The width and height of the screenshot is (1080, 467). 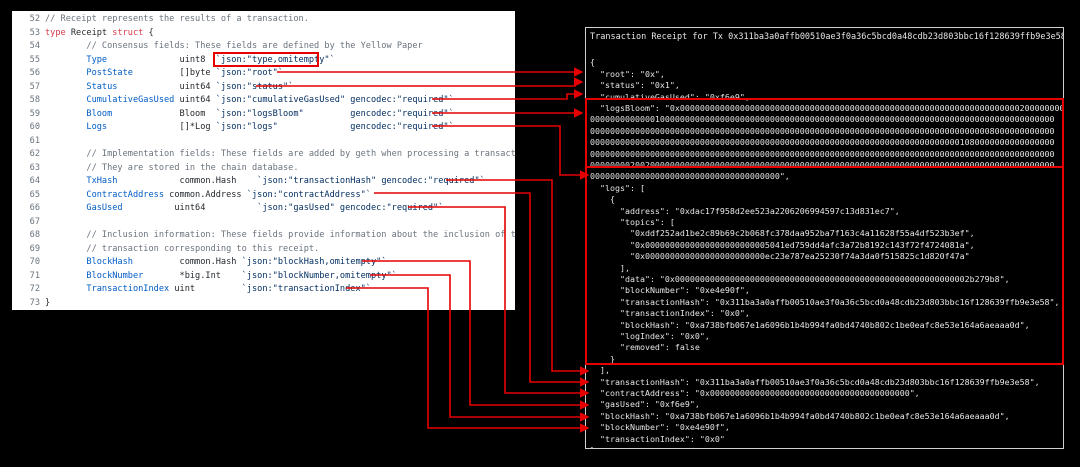 I want to click on arrow-block-number, so click(x=480, y=348).